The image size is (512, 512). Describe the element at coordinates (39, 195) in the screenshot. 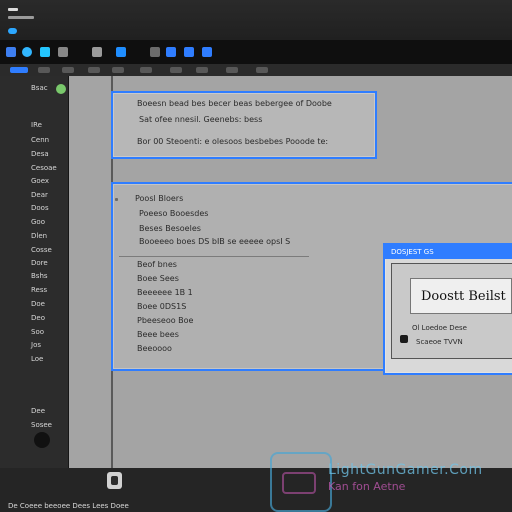

I see `sidebar-item-7: Dear` at that location.